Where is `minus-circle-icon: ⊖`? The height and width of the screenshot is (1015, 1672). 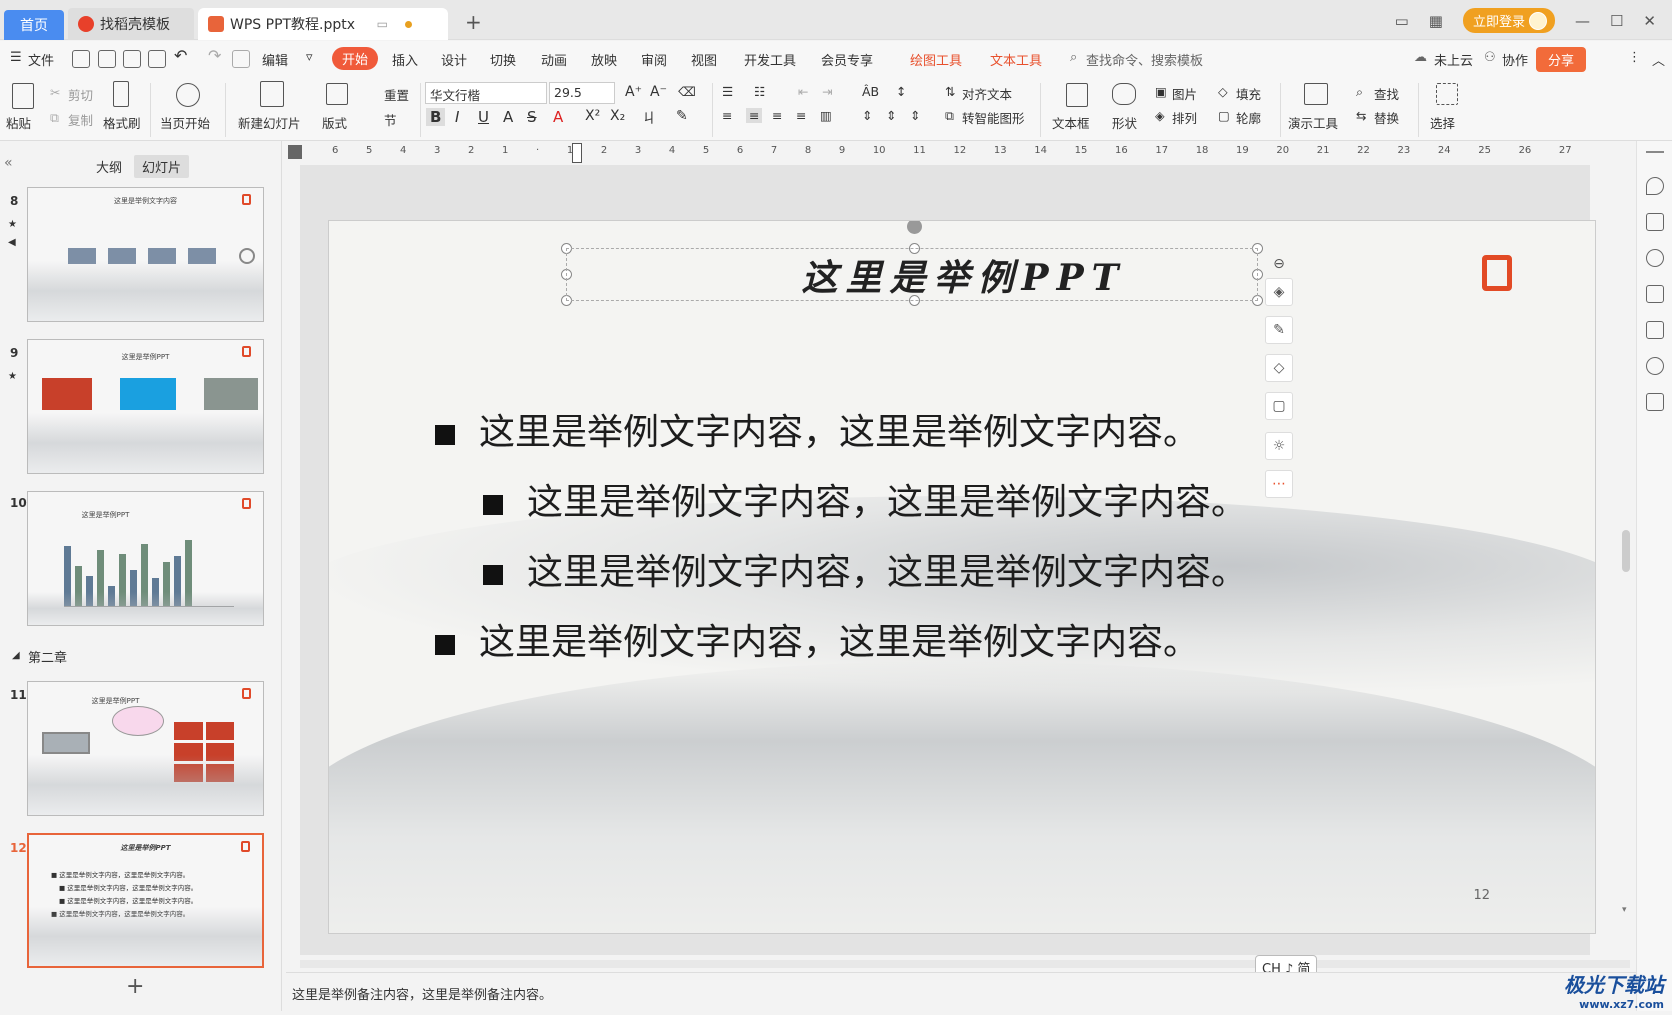 minus-circle-icon: ⊖ is located at coordinates (1279, 264).